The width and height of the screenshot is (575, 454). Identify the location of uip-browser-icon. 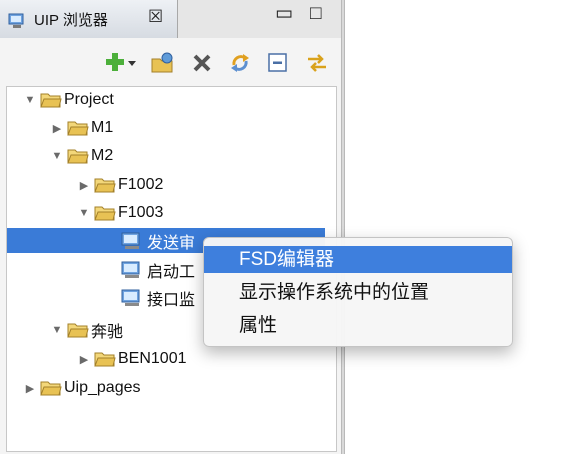
(16, 20).